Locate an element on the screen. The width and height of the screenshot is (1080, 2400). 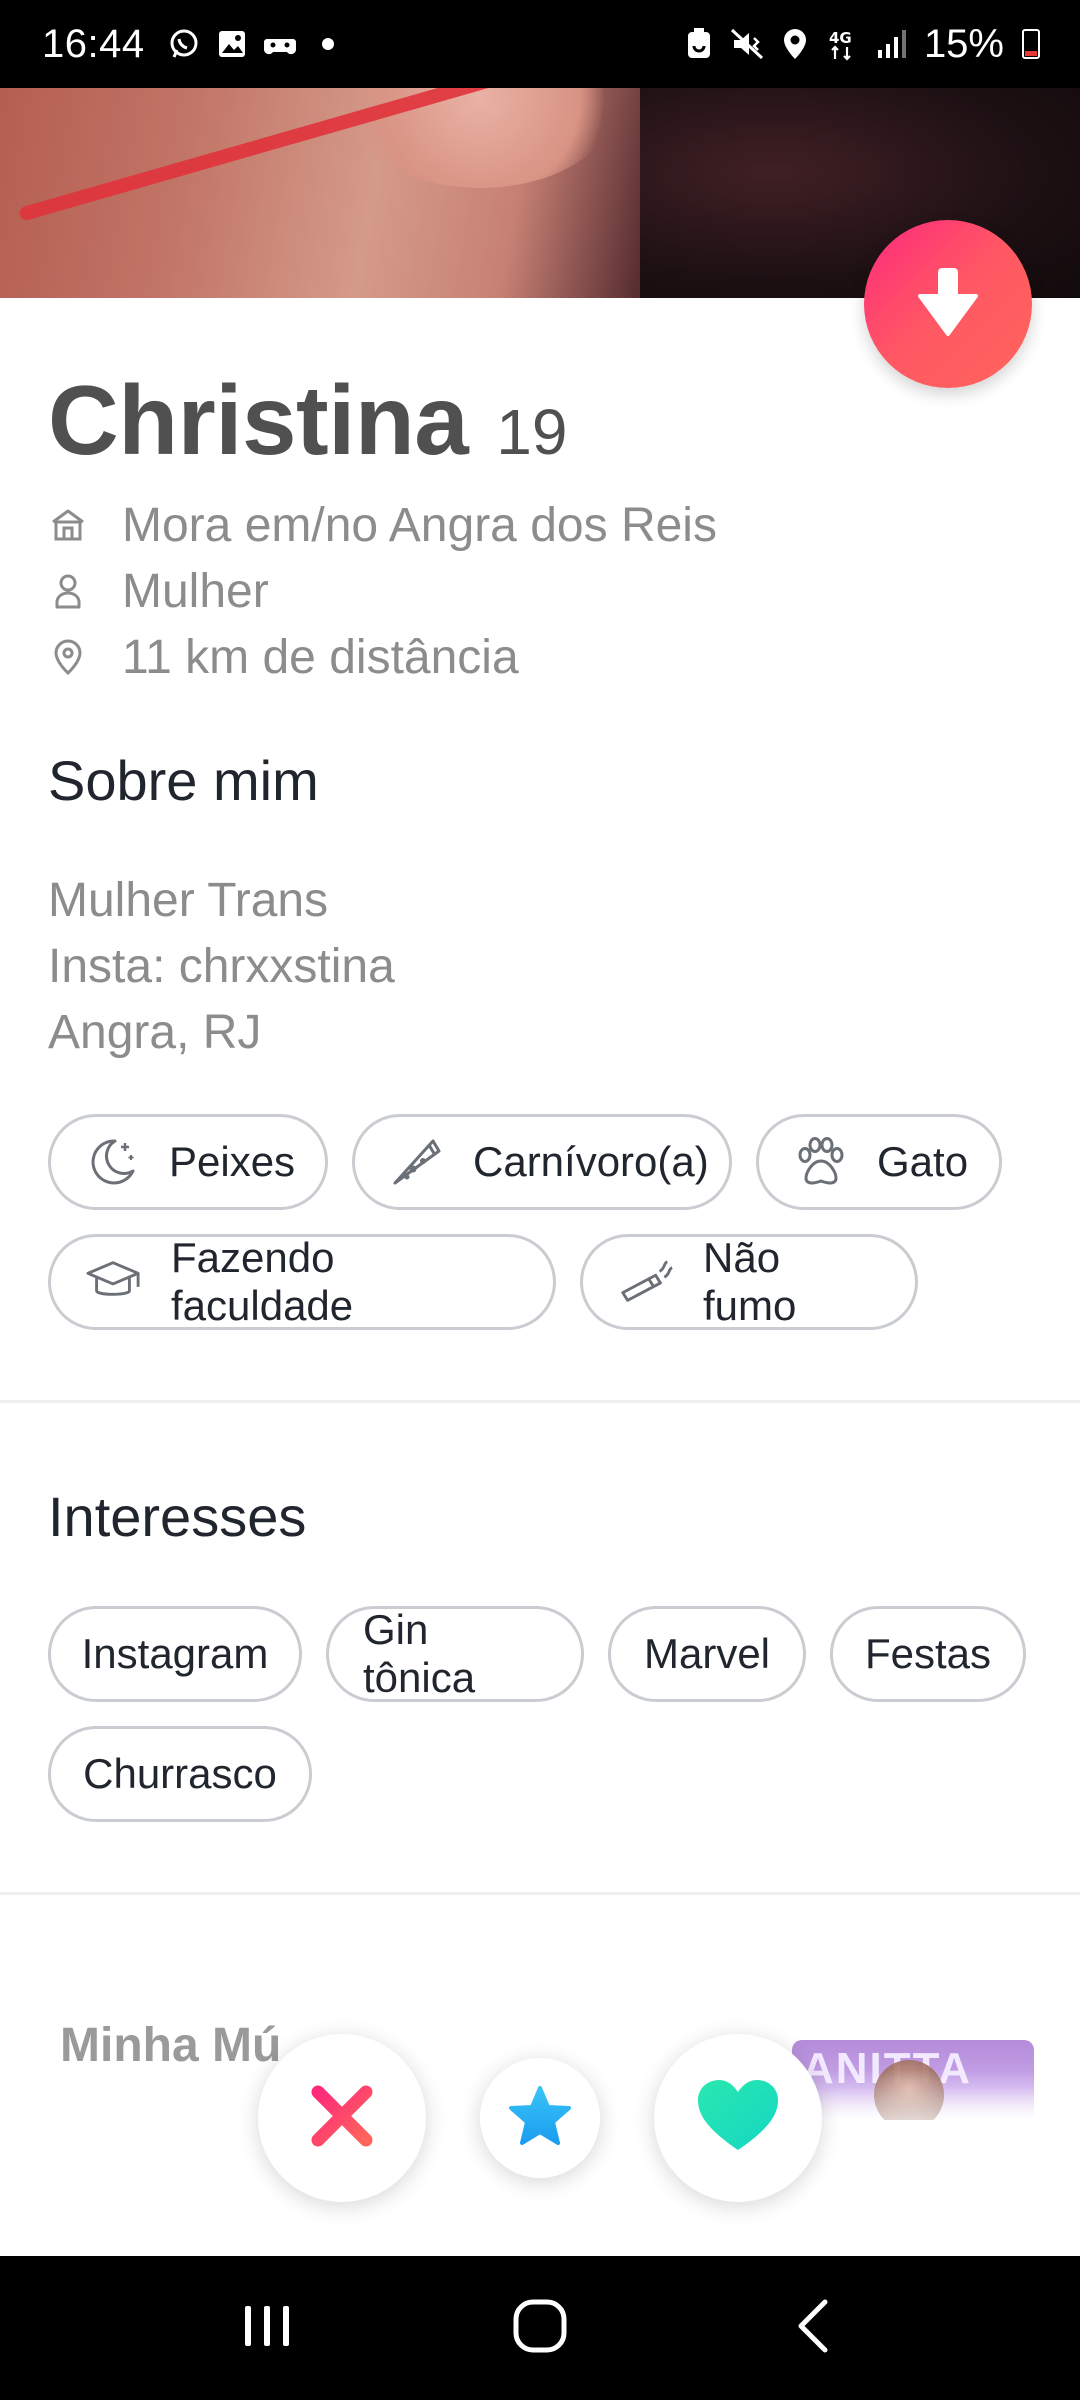
mute-vibrate-icon is located at coordinates (747, 44).